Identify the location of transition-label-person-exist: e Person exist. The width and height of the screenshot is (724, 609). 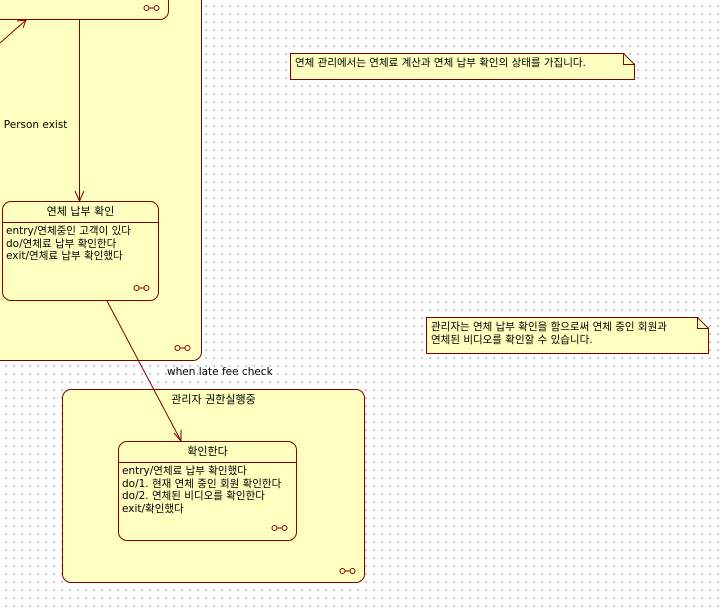
(34, 125).